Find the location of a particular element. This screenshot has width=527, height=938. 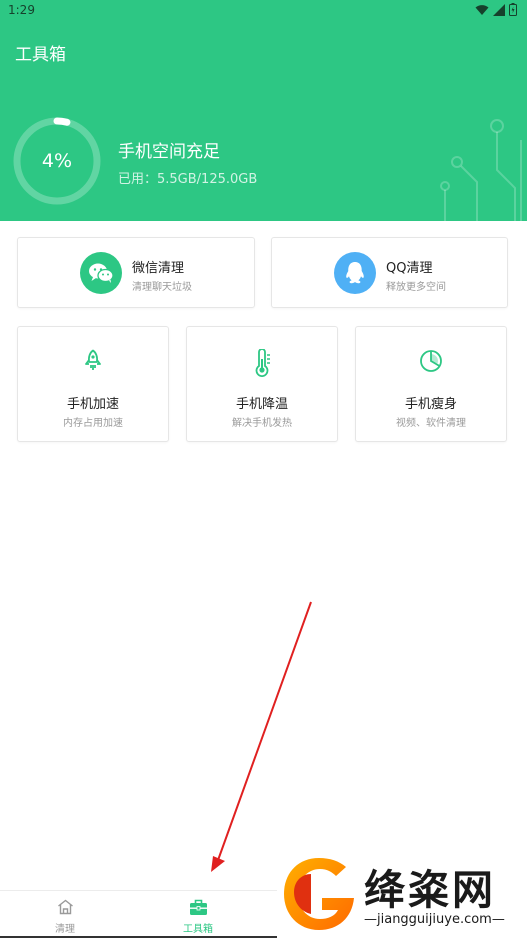

nav-item-clean: 清理 is located at coordinates (65, 914).